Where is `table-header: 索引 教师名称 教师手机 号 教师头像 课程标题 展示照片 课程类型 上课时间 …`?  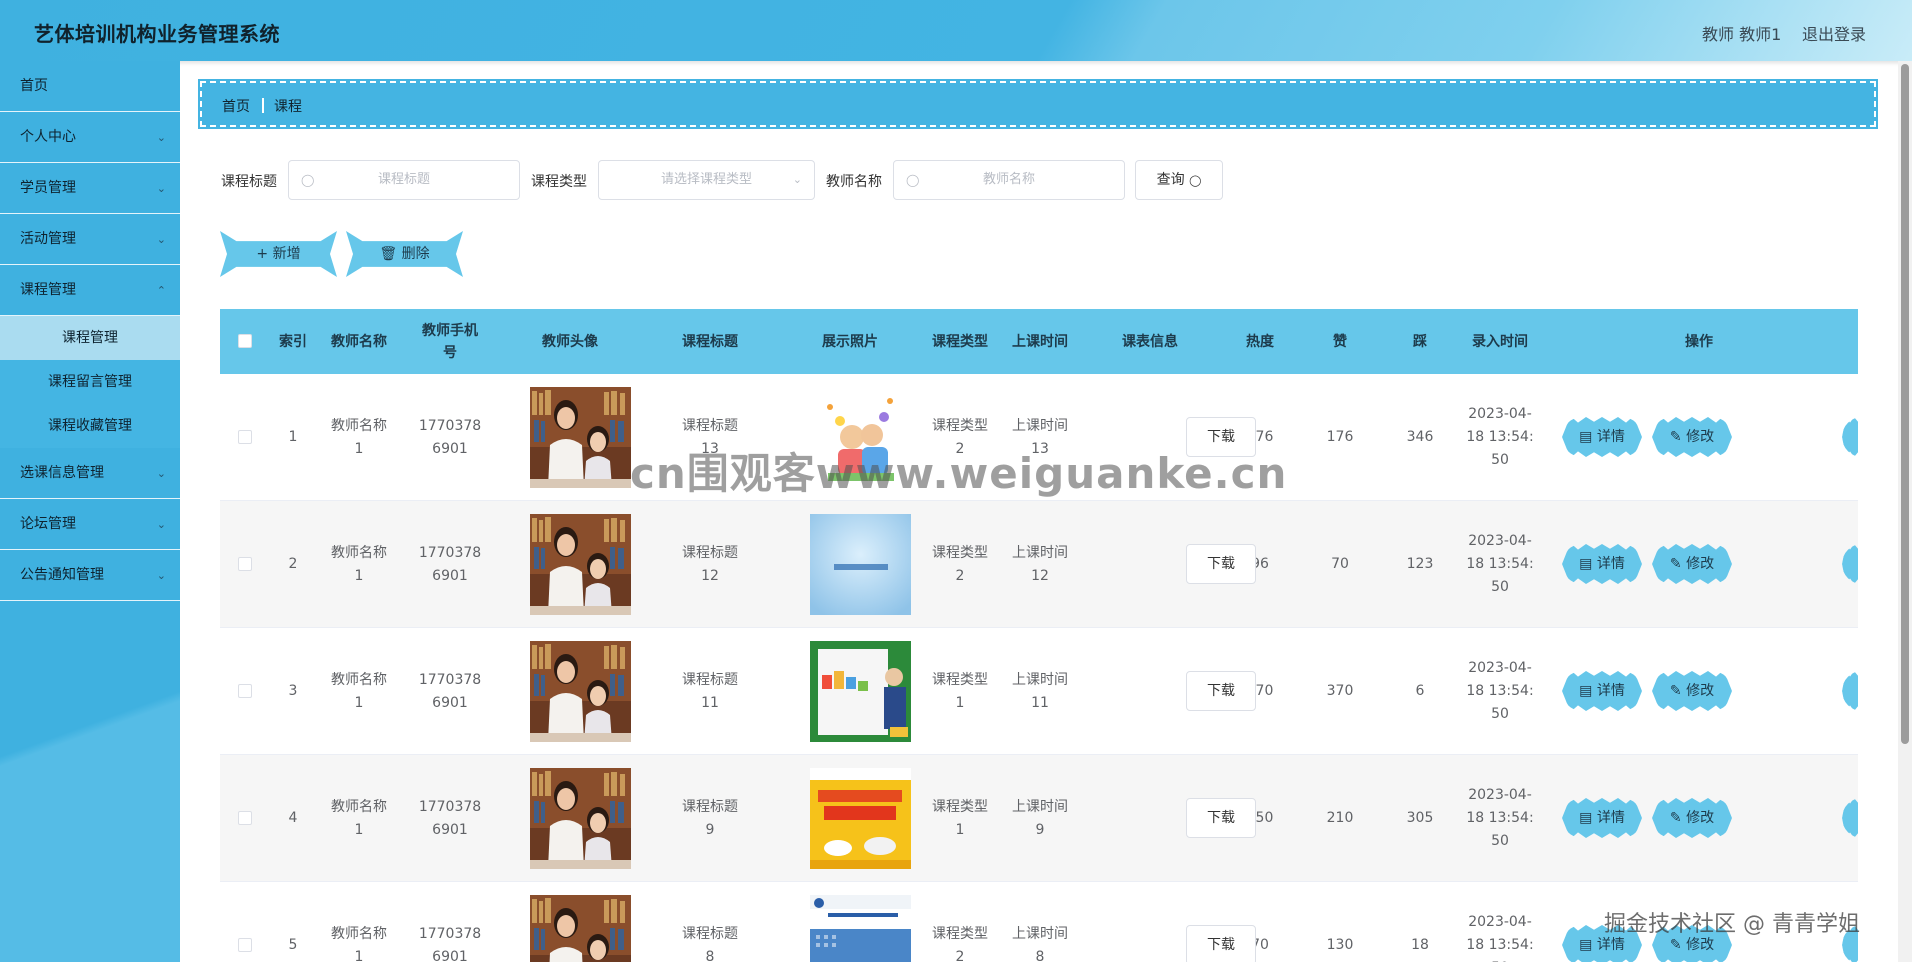
table-header: 索引 教师名称 教师手机 号 教师头像 课程标题 展示照片 课程类型 上课时间 … is located at coordinates (1039, 341).